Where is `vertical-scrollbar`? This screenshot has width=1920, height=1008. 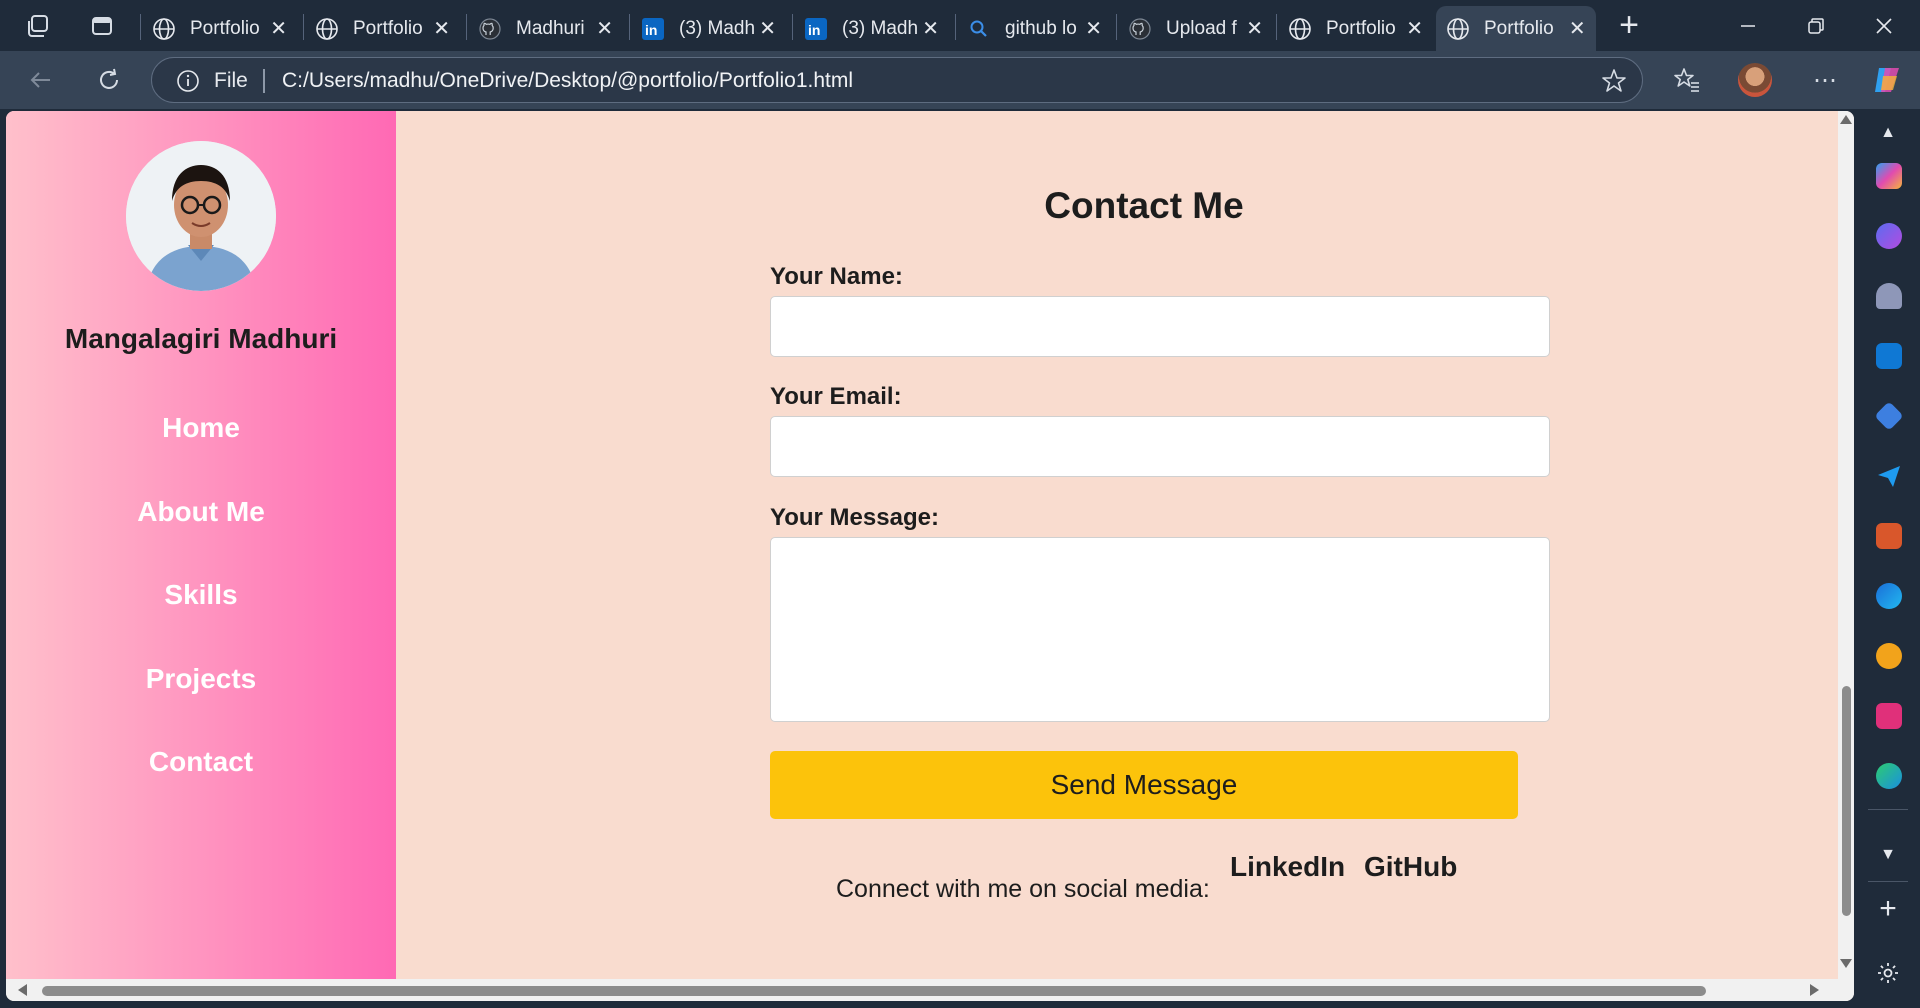
vertical-scrollbar is located at coordinates (1846, 545).